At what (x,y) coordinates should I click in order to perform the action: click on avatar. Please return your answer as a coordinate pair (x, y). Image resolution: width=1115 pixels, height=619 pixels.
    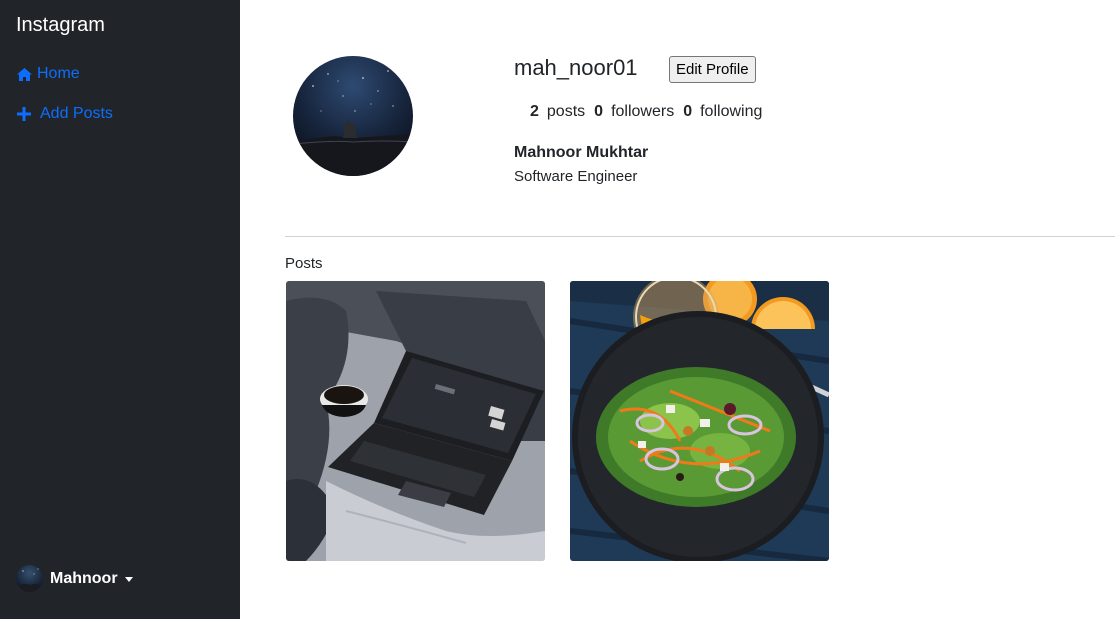
    Looking at the image, I should click on (29, 578).